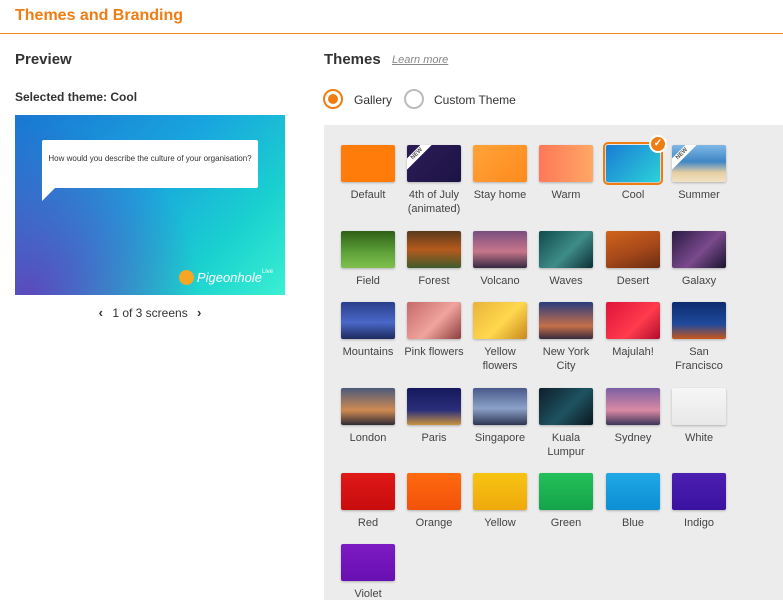 The width and height of the screenshot is (783, 600). I want to click on theme-tile-label: Kuala Lumpur, so click(566, 445).